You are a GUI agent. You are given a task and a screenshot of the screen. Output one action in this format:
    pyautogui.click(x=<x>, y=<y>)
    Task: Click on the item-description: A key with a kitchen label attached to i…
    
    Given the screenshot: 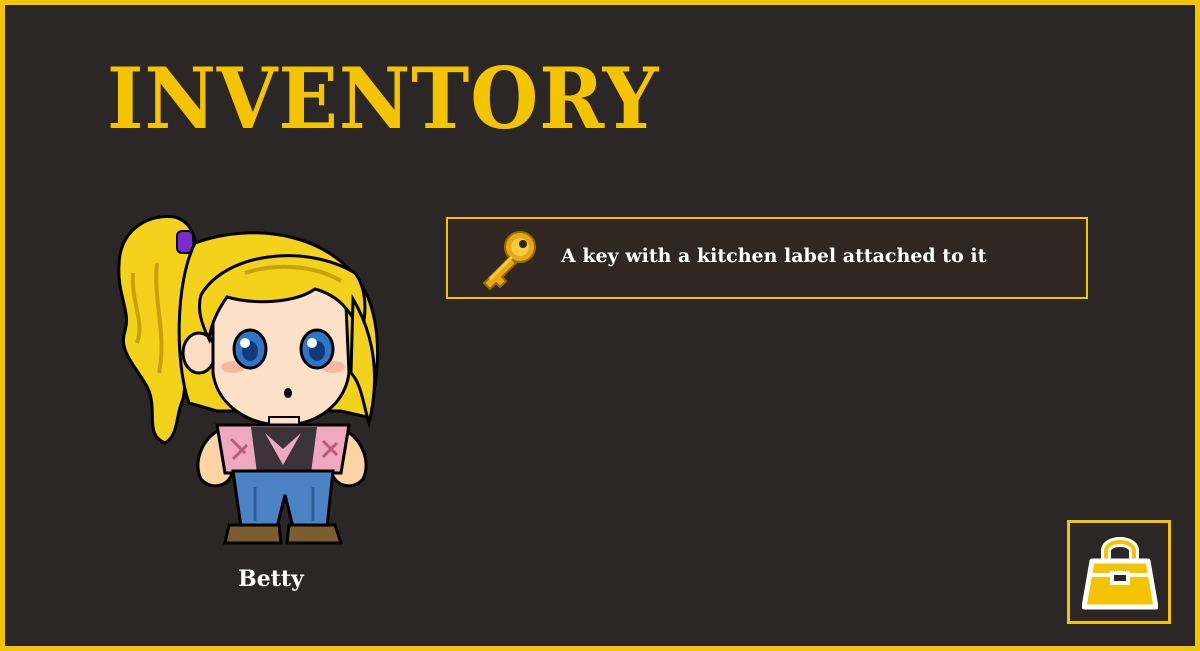 What is the action you would take?
    pyautogui.click(x=774, y=256)
    